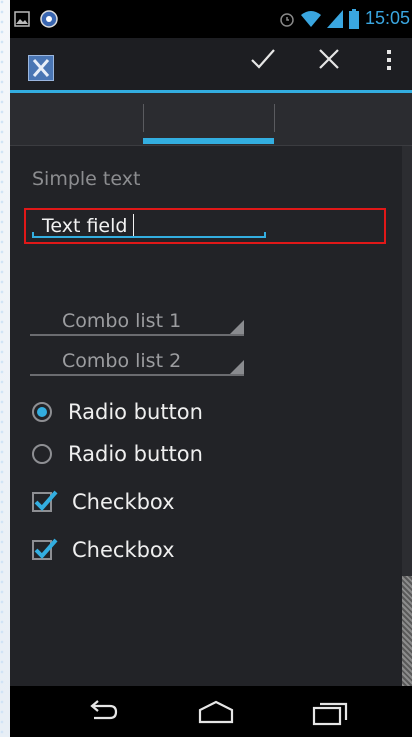 The image size is (412, 737). What do you see at coordinates (211, 119) in the screenshot?
I see `tab-bar` at bounding box center [211, 119].